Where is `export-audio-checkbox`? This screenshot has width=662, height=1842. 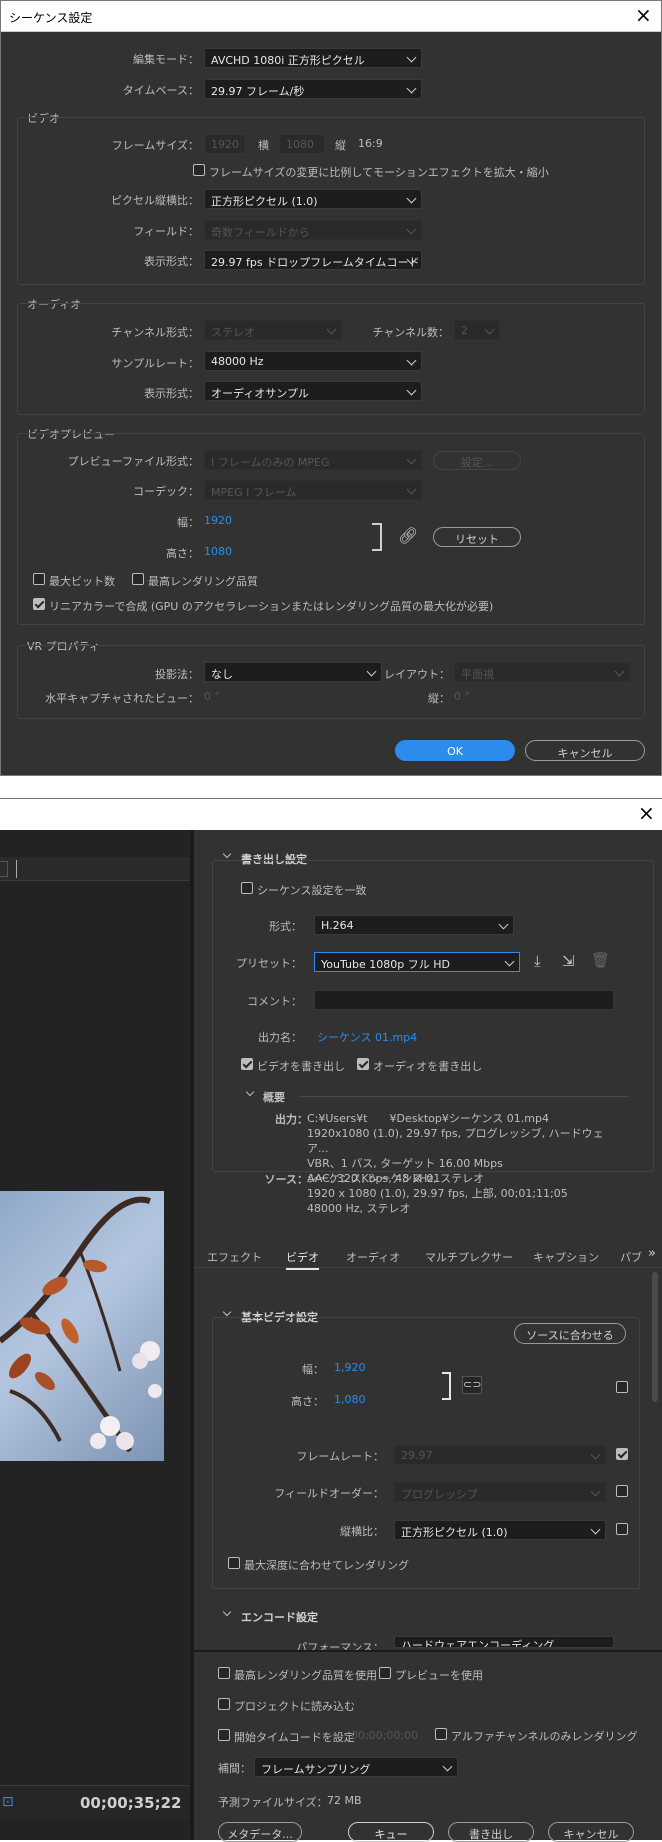 export-audio-checkbox is located at coordinates (363, 1064).